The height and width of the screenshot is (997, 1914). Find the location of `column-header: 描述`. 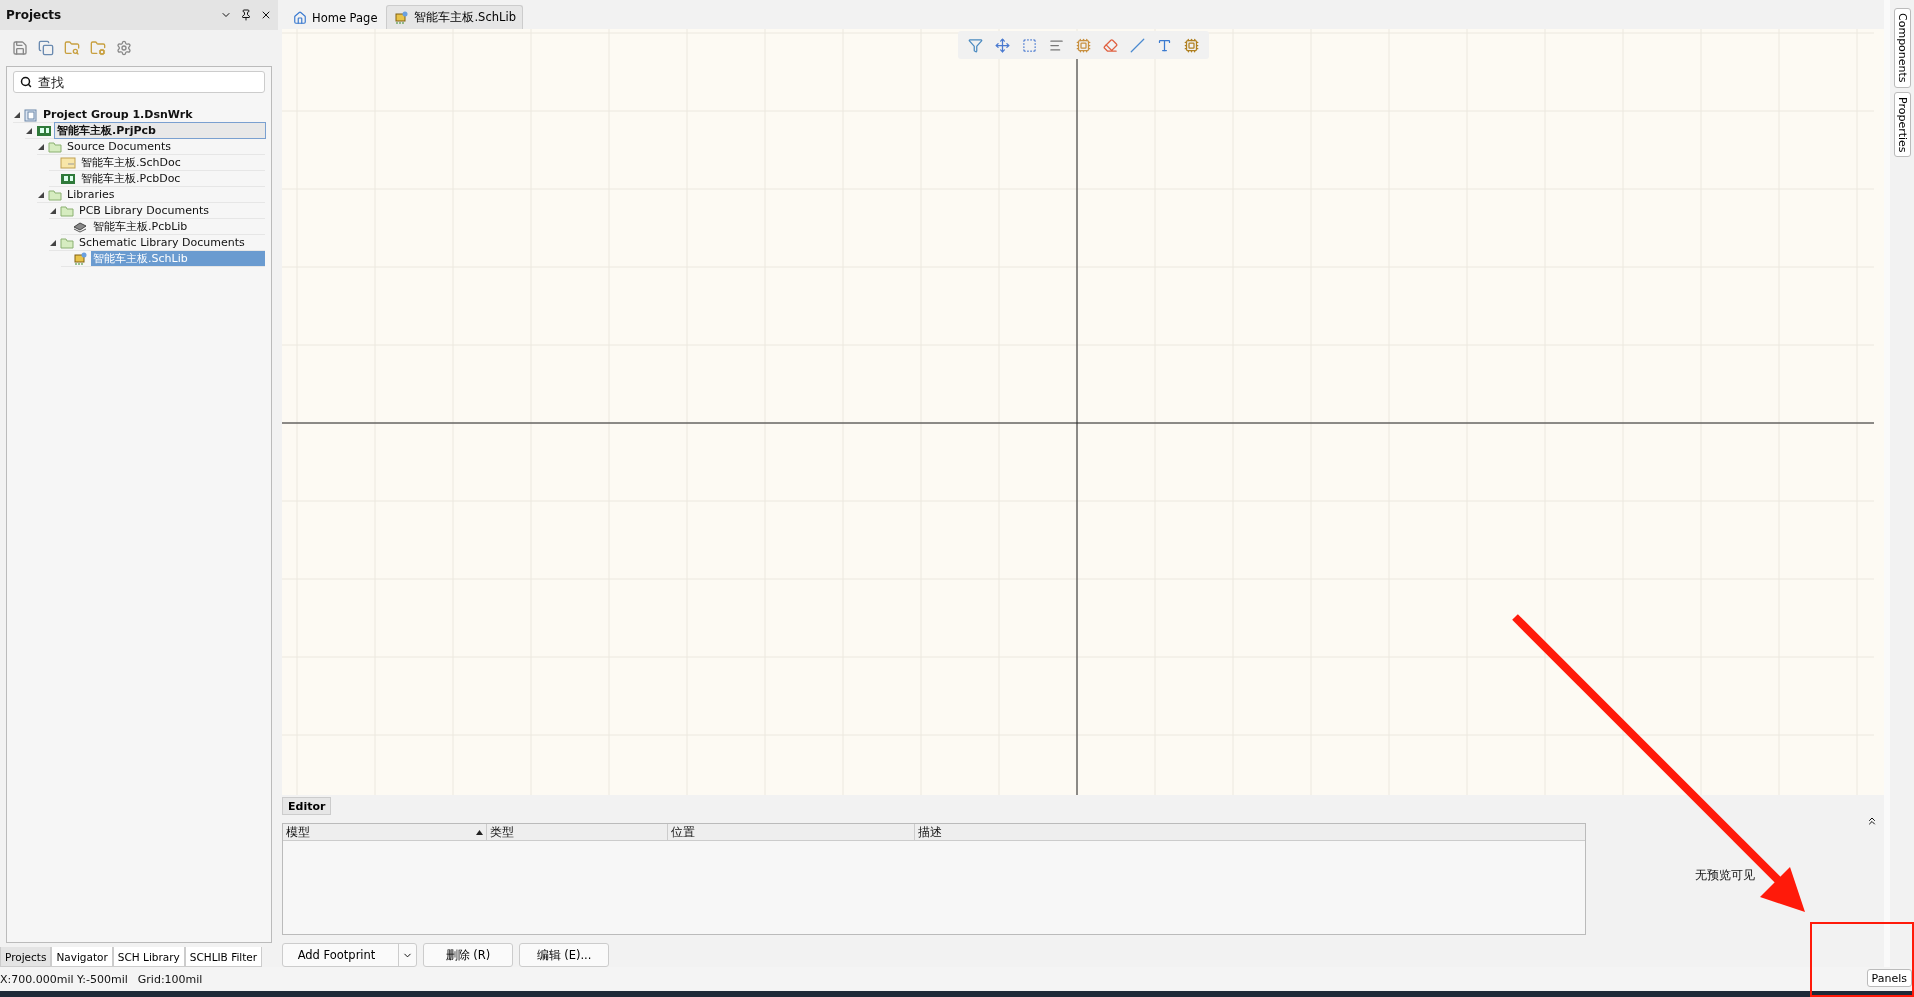

column-header: 描述 is located at coordinates (1249, 832).